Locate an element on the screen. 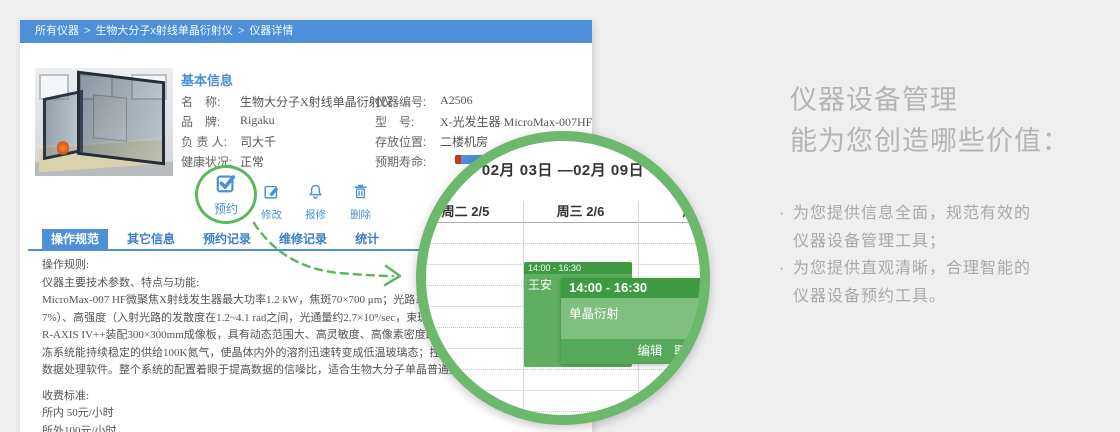 The height and width of the screenshot is (432, 1120). edit-icon is located at coordinates (271, 194).